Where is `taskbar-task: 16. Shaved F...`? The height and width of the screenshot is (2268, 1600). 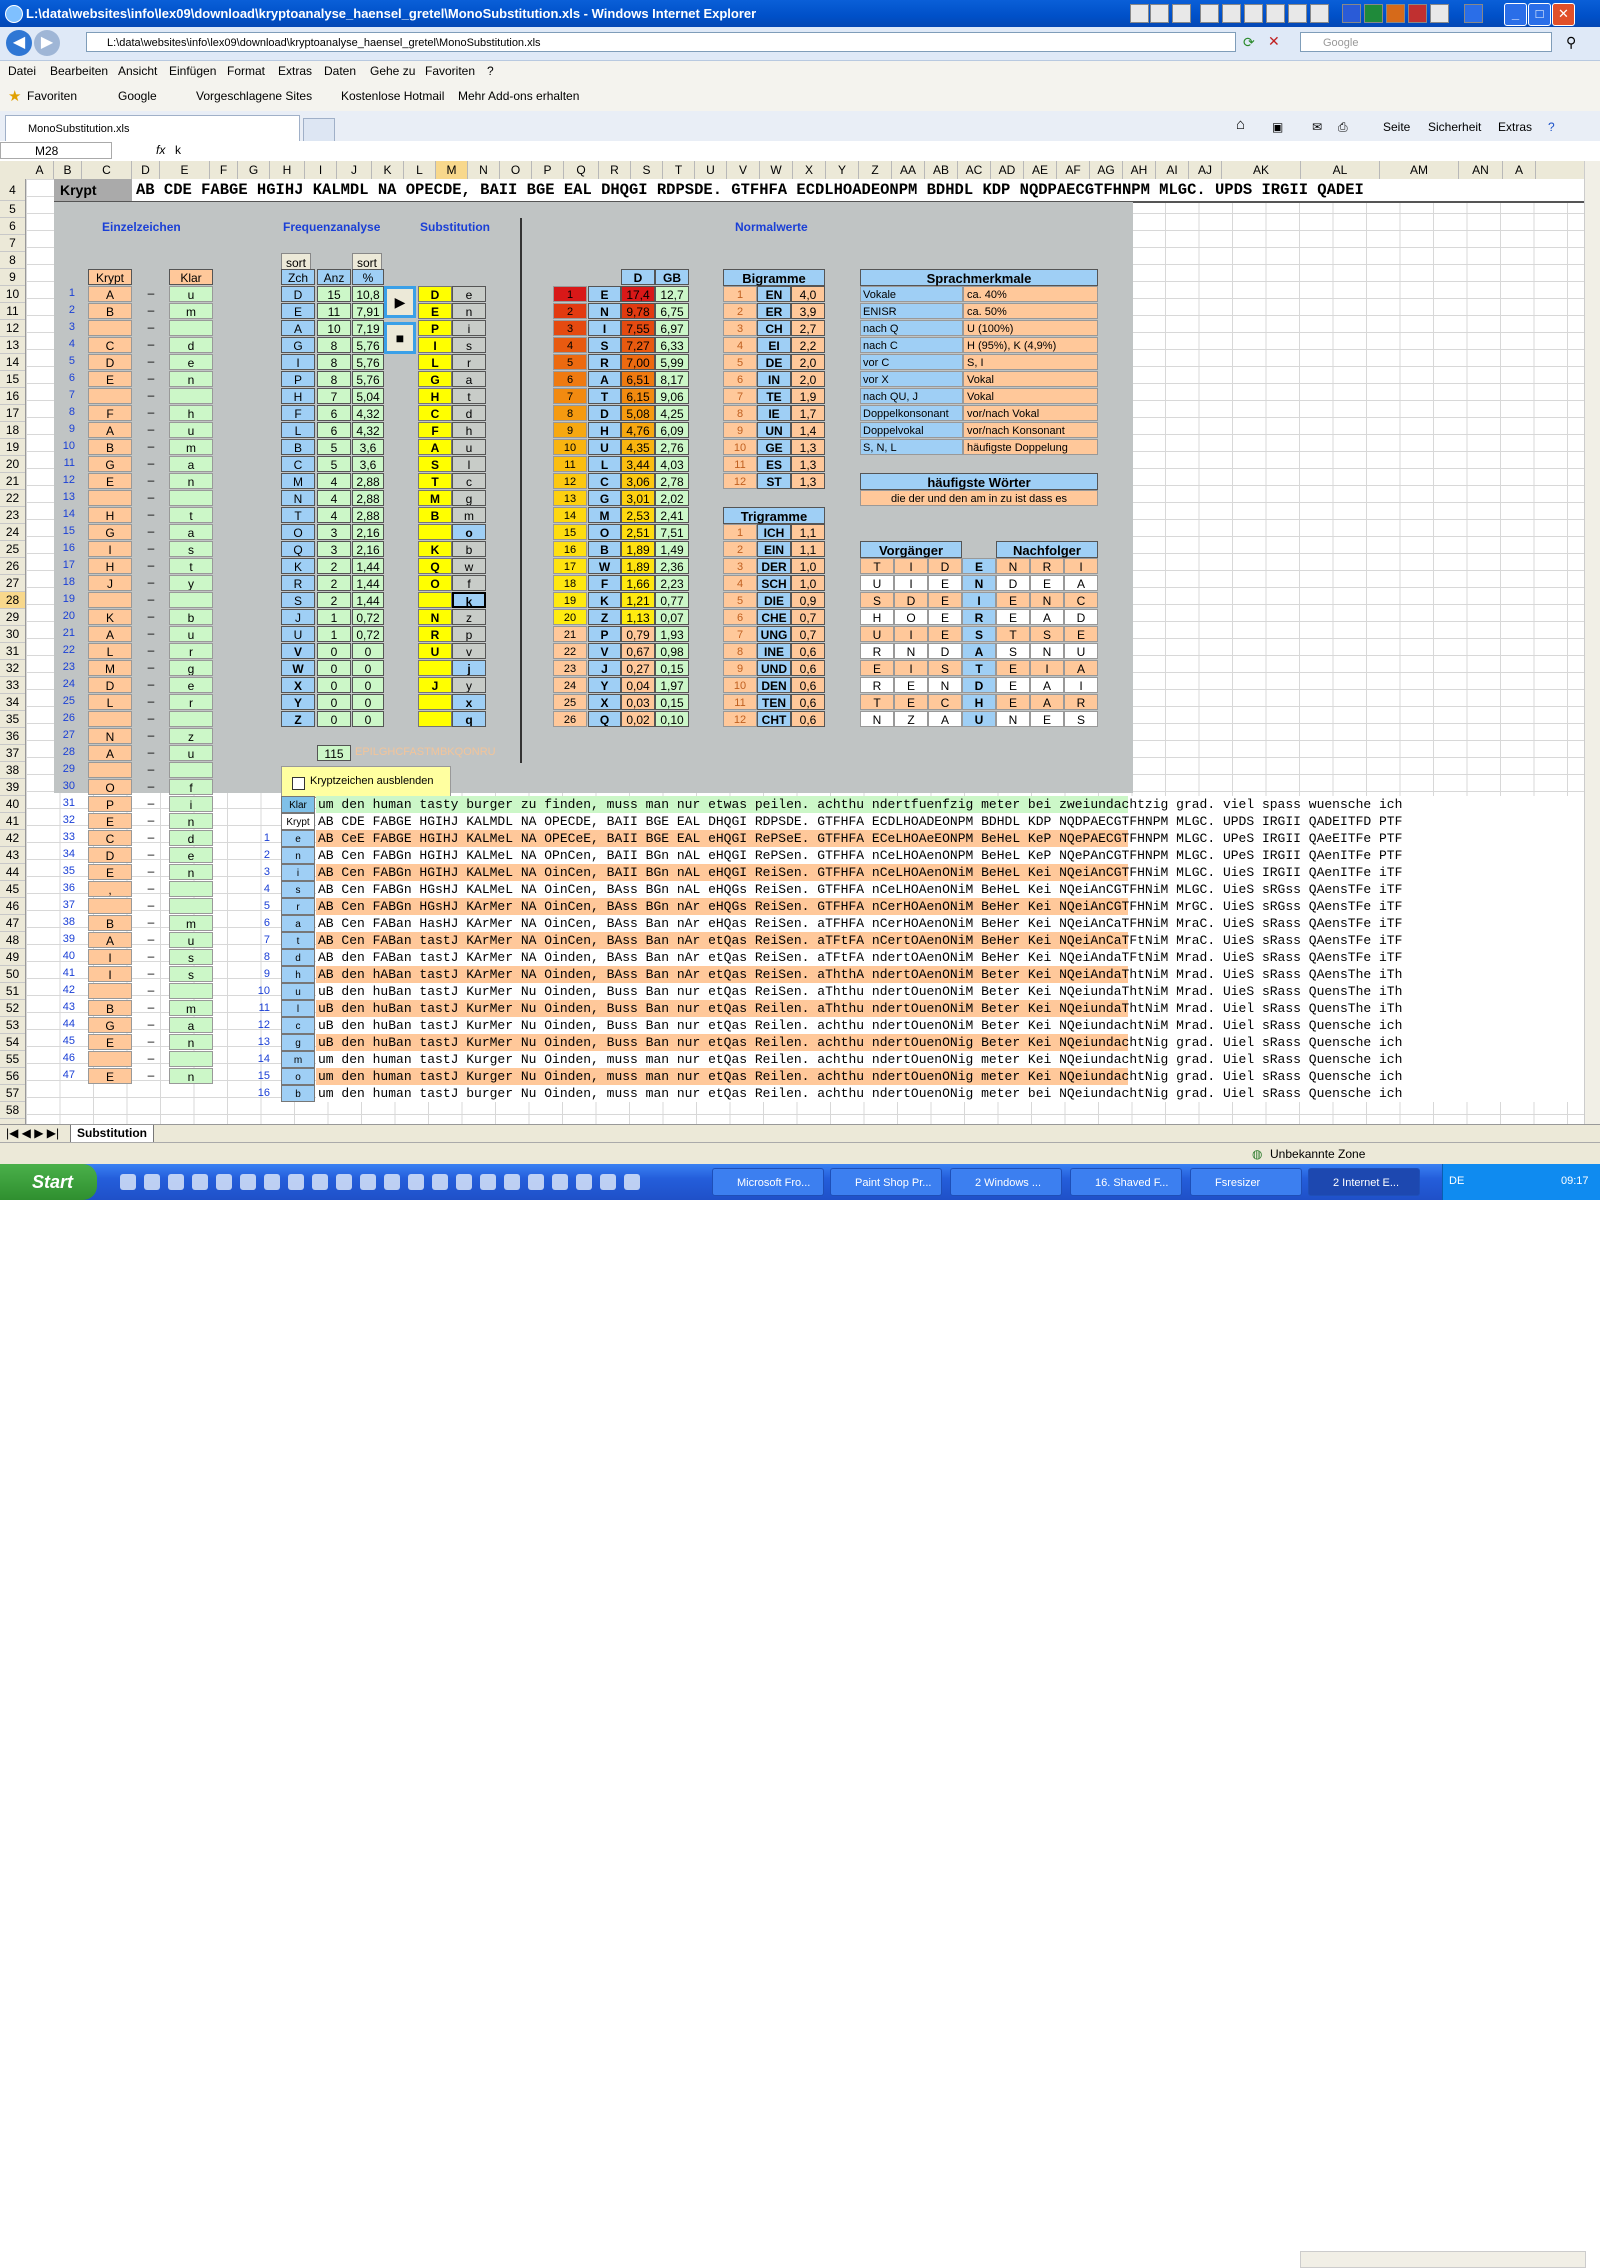 taskbar-task: 16. Shaved F... is located at coordinates (1126, 1182).